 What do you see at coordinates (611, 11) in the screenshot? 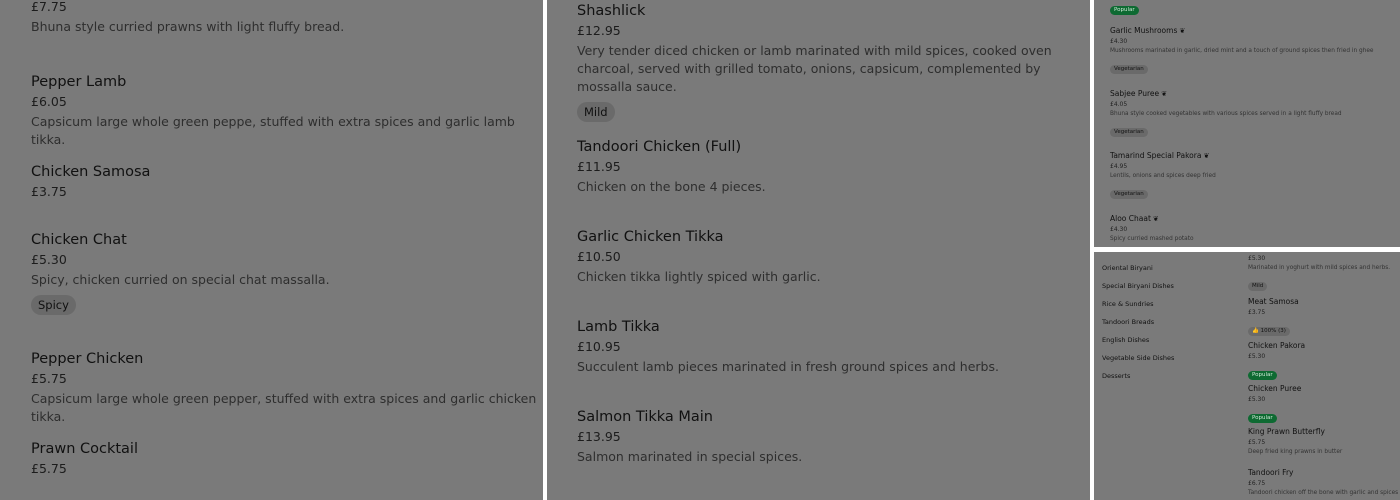
I see `item-name: Shashlick` at bounding box center [611, 11].